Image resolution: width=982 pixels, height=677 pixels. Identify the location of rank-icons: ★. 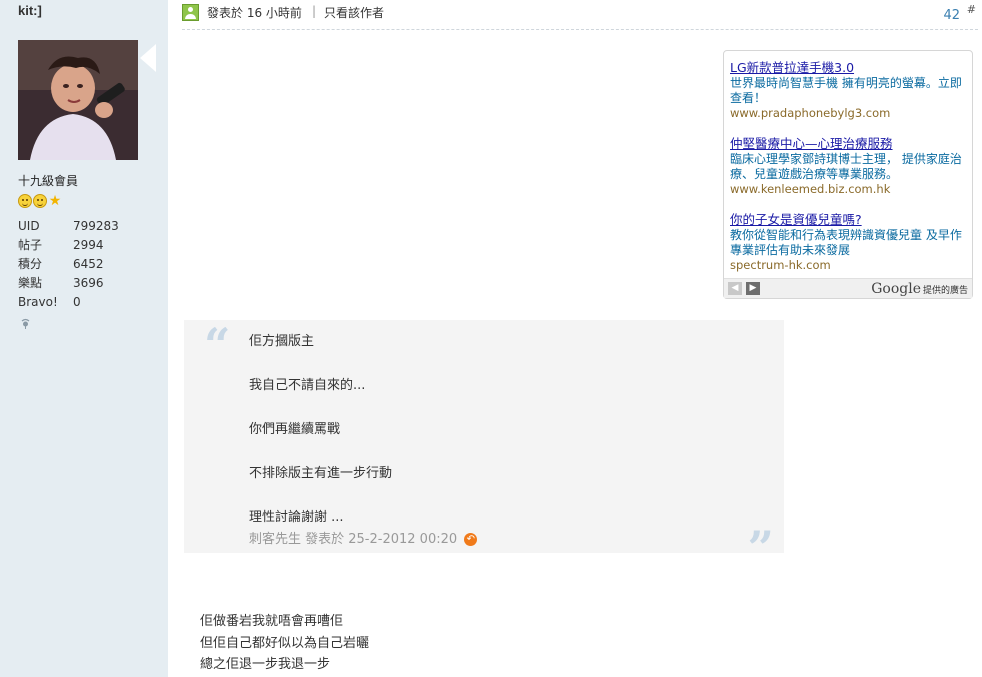
(40, 201).